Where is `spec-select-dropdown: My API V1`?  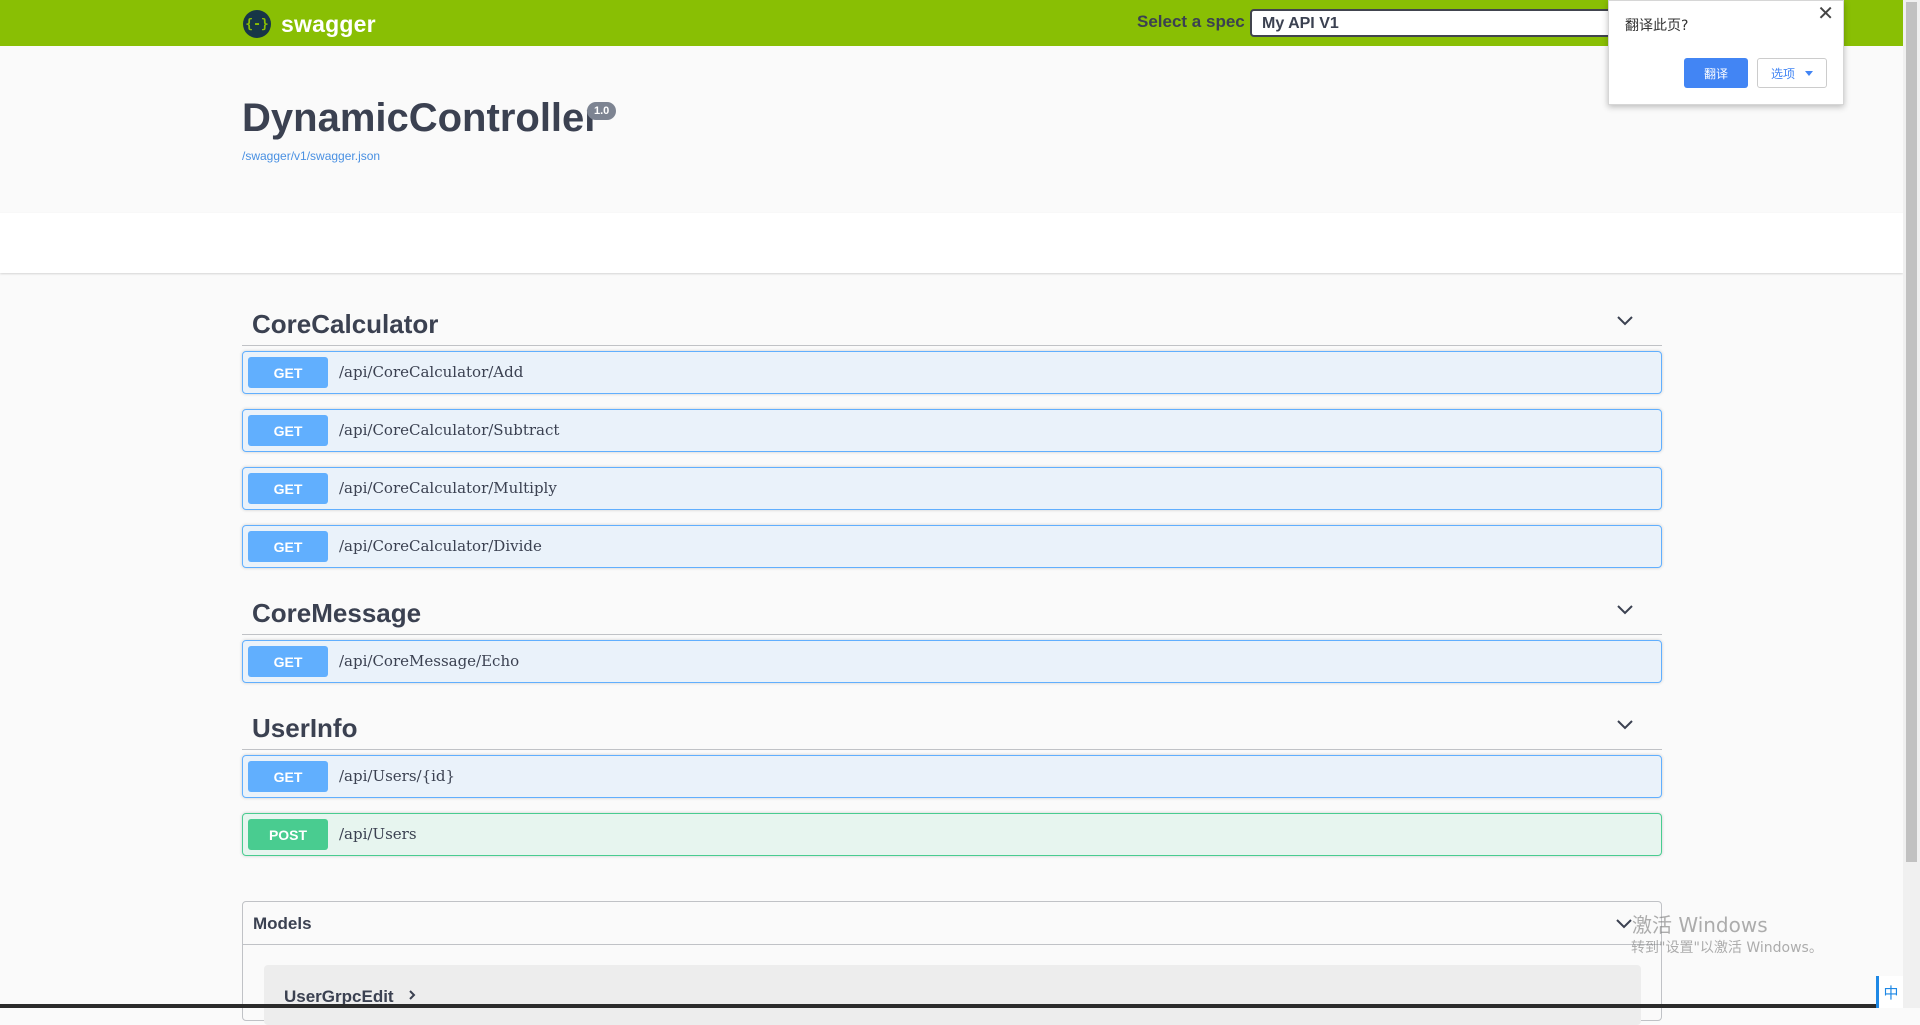 spec-select-dropdown: My API V1 is located at coordinates (1460, 23).